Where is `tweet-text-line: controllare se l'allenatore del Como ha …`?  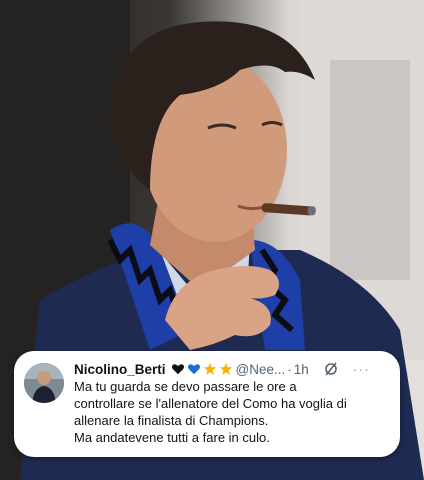
tweet-text-line: controllare se l'allenatore del Como ha … is located at coordinates (210, 403).